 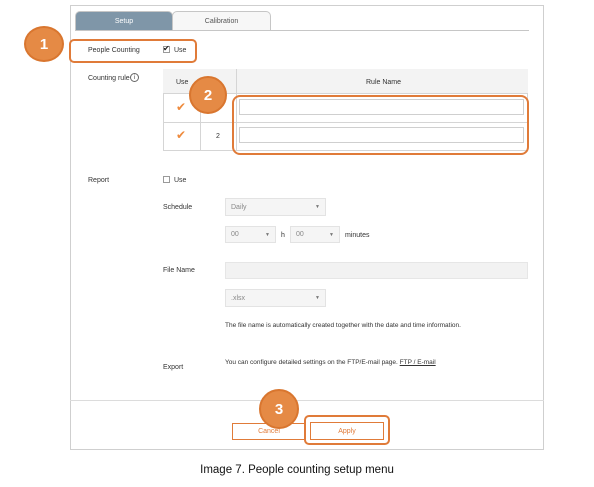 What do you see at coordinates (235, 234) in the screenshot?
I see `hour-select-value: 00` at bounding box center [235, 234].